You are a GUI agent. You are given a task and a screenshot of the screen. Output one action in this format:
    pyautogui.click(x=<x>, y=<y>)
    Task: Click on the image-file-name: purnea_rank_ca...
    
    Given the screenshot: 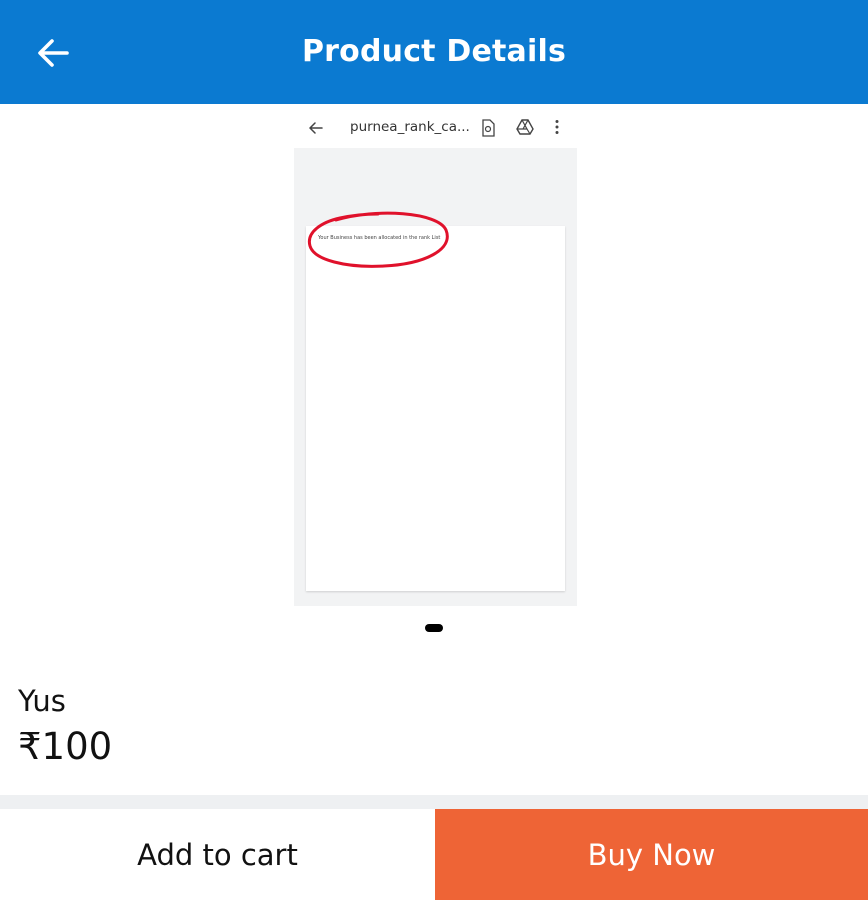 What is the action you would take?
    pyautogui.click(x=410, y=127)
    